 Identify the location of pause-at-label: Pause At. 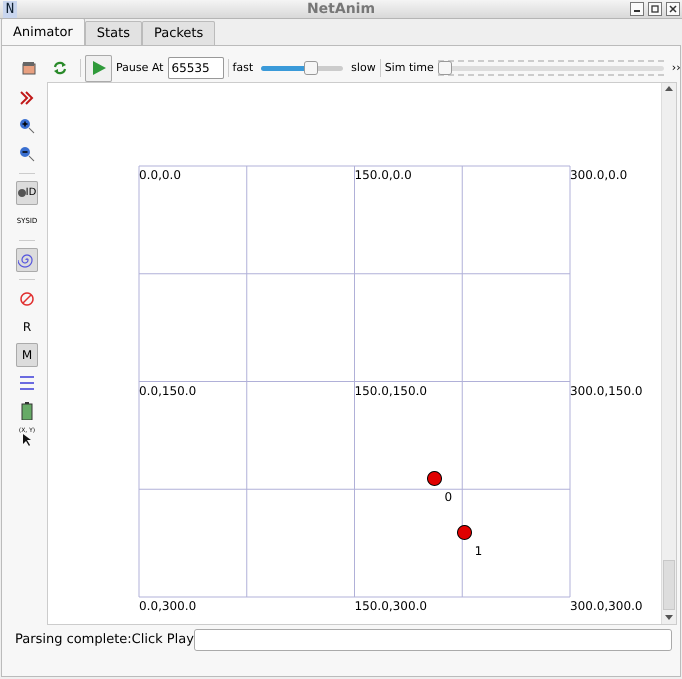
(140, 68).